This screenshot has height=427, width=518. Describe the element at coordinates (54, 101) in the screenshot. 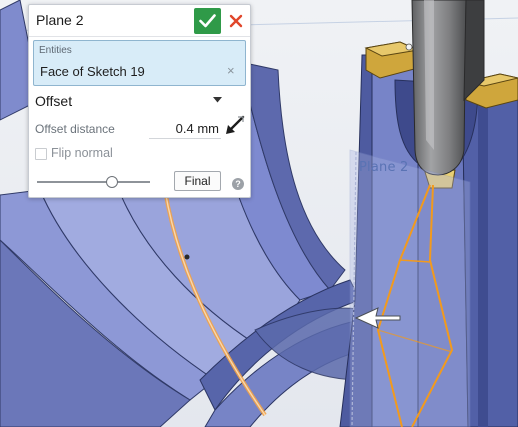

I see `plane-type-value: Offset` at that location.